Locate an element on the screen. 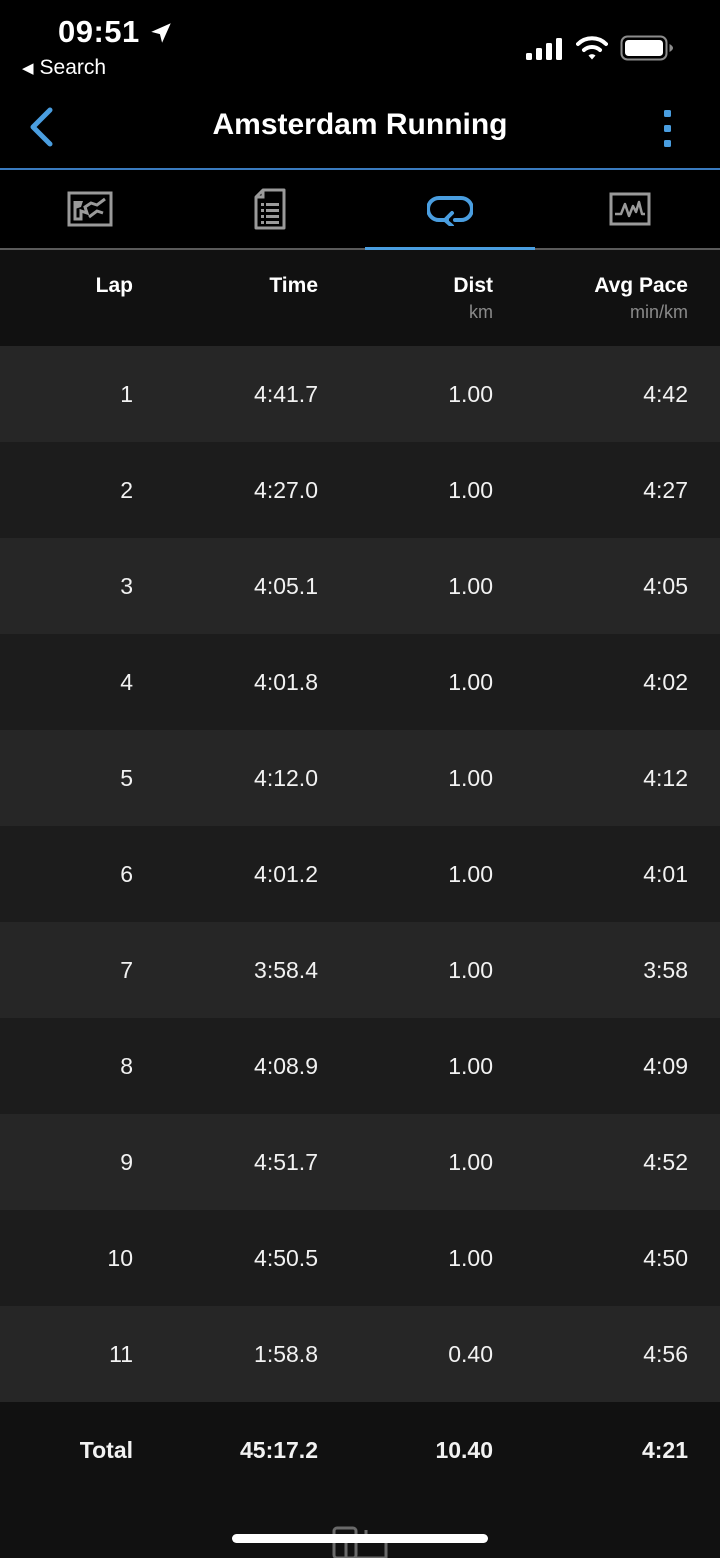  lap-time: 4:01.2 is located at coordinates (286, 874).